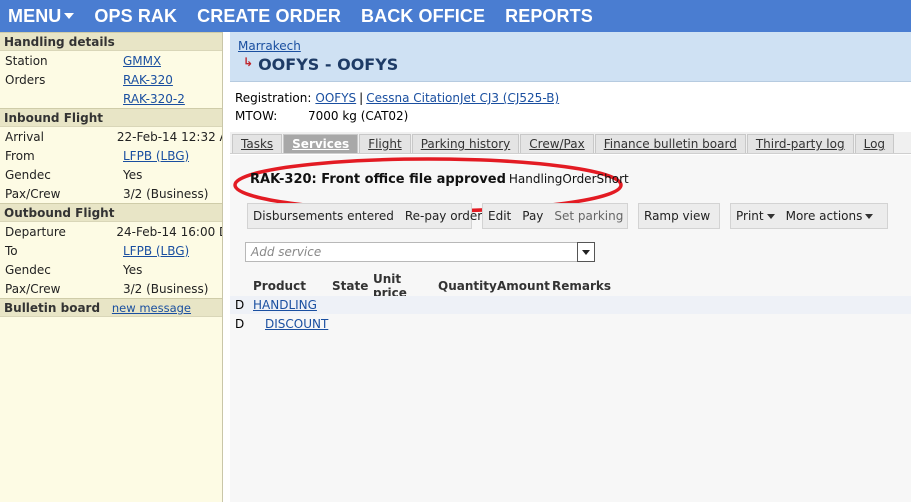 This screenshot has width=911, height=502. What do you see at coordinates (111, 231) in the screenshot?
I see `departure-row: Departure 24-Feb-14 16:00 D` at bounding box center [111, 231].